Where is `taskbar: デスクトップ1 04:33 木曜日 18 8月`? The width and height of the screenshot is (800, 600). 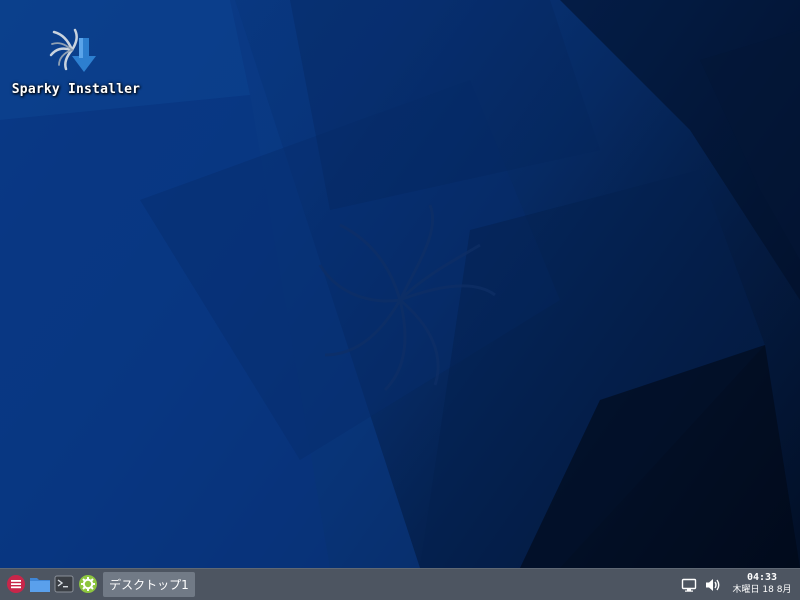 taskbar: デスクトップ1 04:33 木曜日 18 8月 is located at coordinates (400, 584).